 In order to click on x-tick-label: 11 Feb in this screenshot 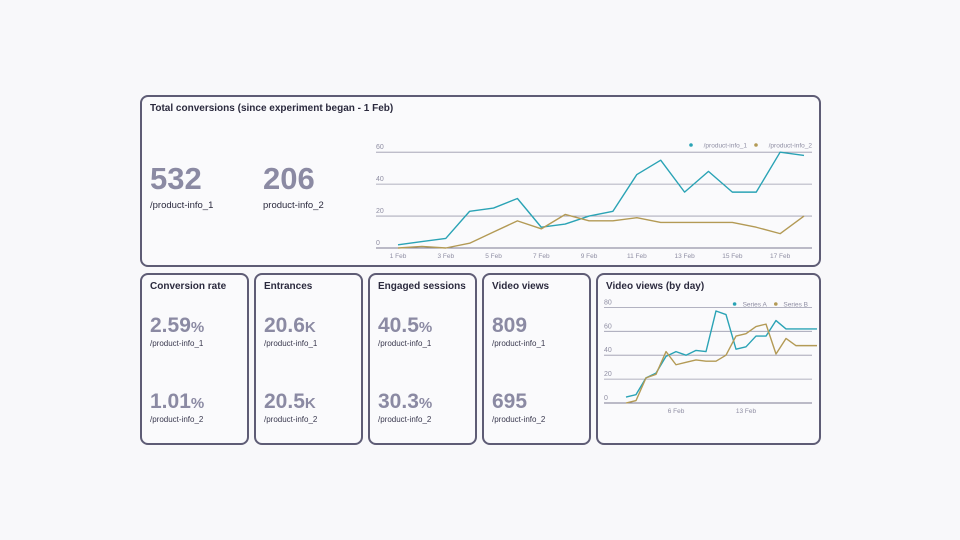, I will do `click(637, 256)`.